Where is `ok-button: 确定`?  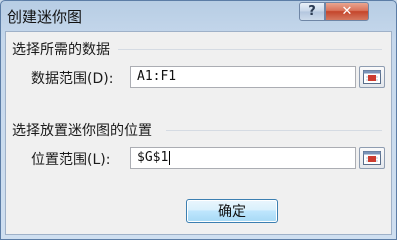 ok-button: 确定 is located at coordinates (232, 211).